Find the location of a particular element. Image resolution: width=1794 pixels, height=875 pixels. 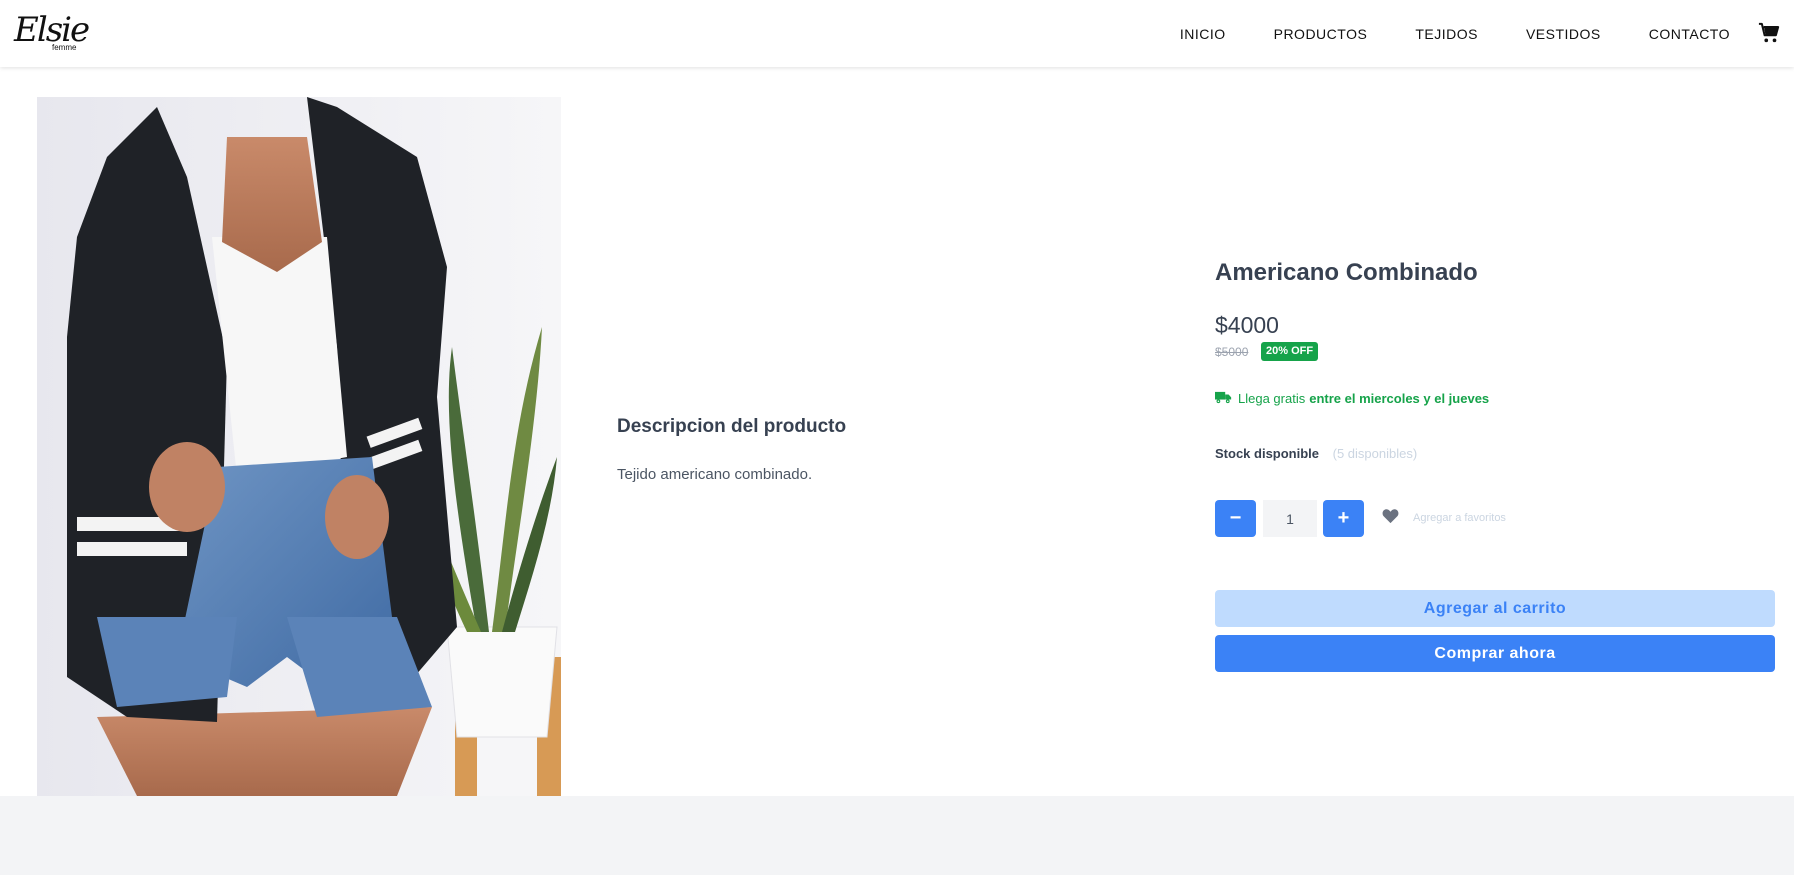

favorite-label: Agregar a favoritos is located at coordinates (1459, 517).